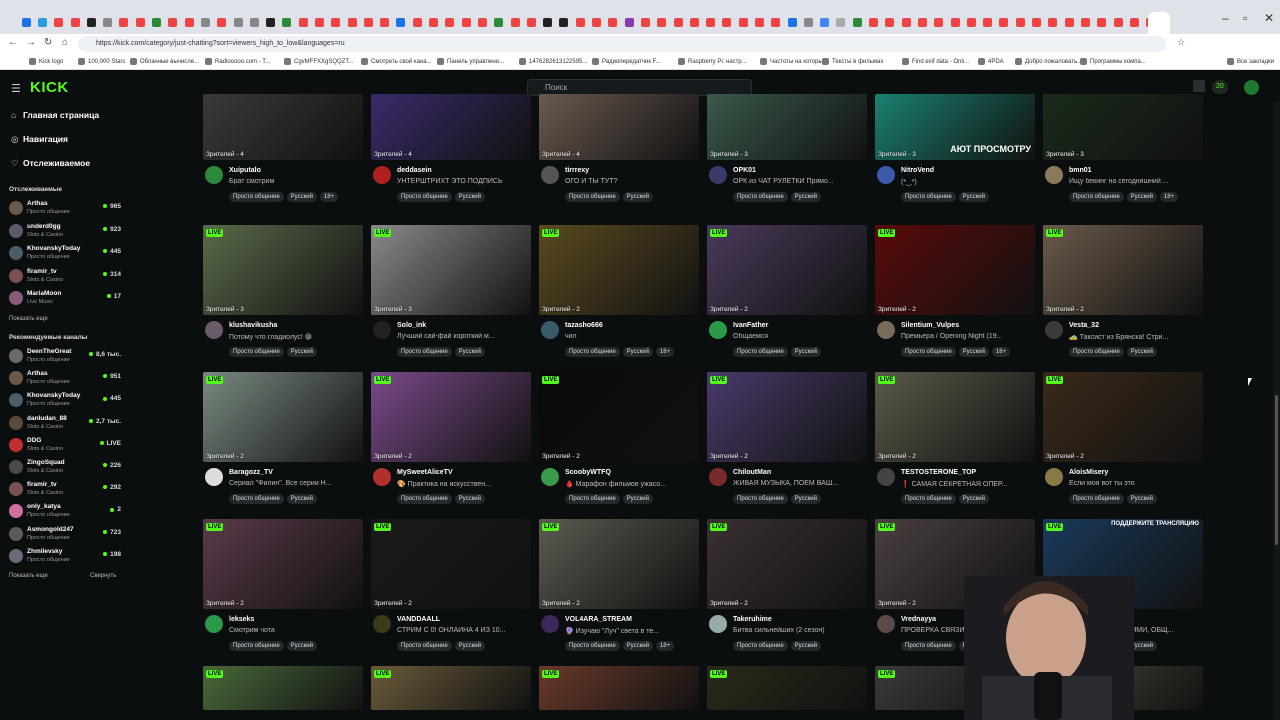 Image resolution: width=1280 pixels, height=720 pixels. I want to click on channel-name: MySweetAliceTV, so click(425, 472).